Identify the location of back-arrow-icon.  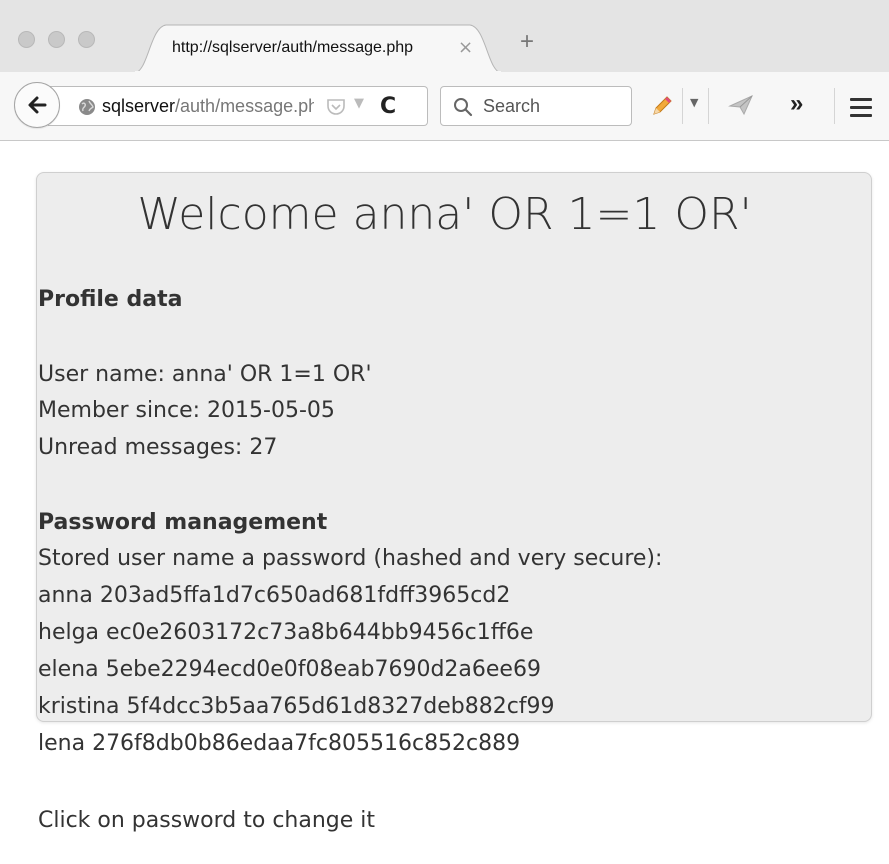
(37, 105).